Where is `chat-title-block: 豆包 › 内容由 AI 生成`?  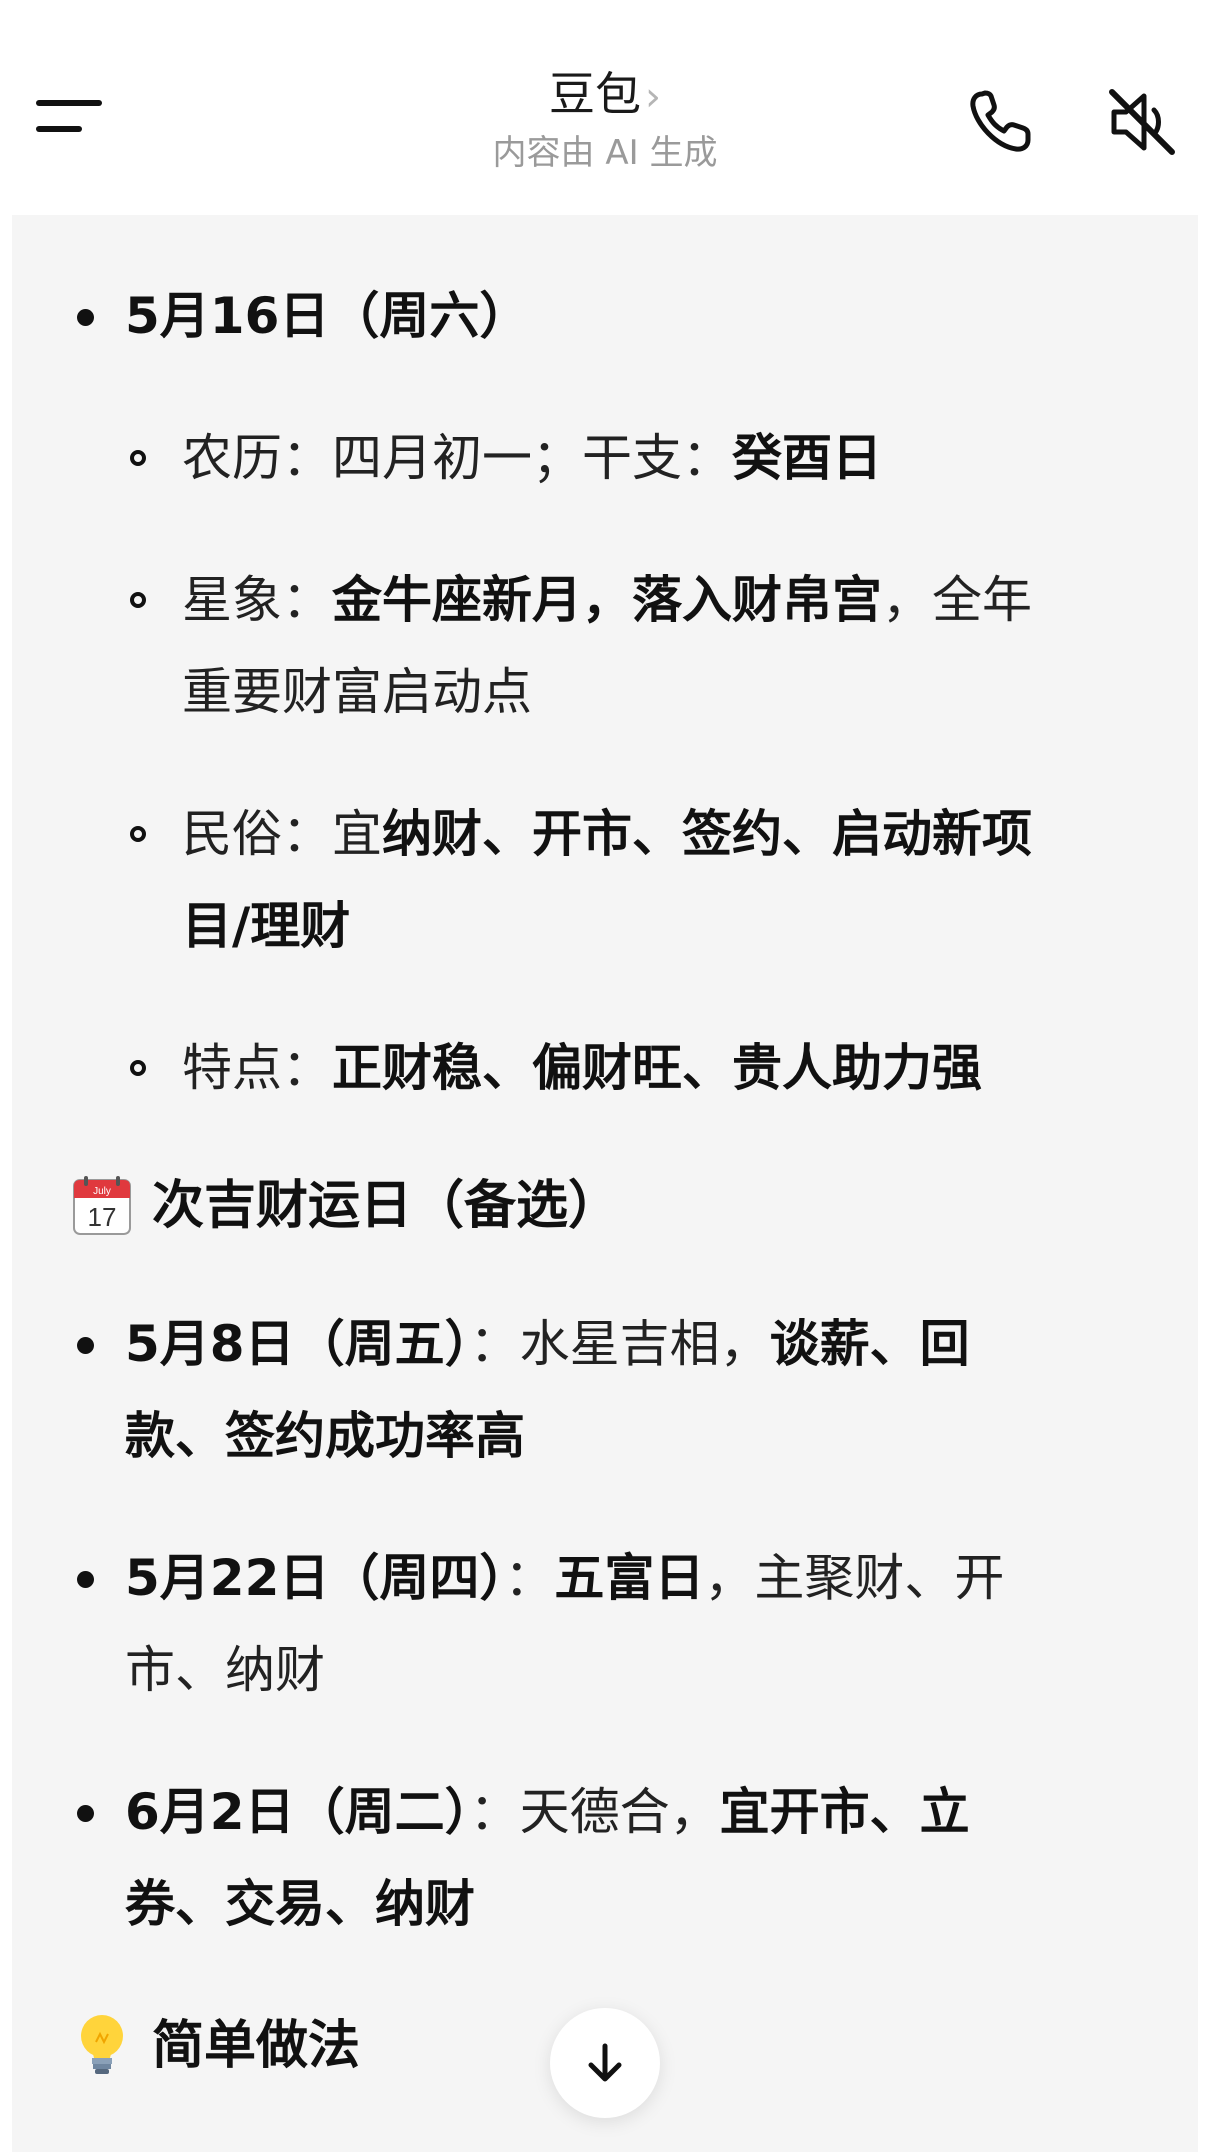
chat-title-block: 豆包 › 内容由 AI 生成 is located at coordinates (605, 118).